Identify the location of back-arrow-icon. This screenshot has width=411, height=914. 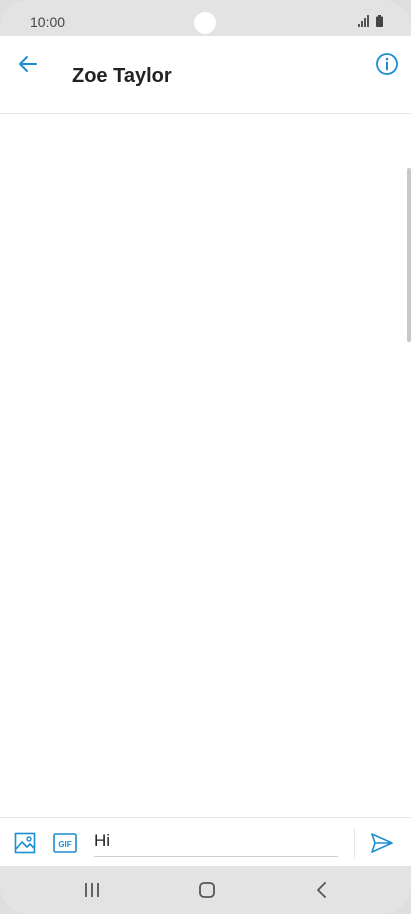
(28, 64).